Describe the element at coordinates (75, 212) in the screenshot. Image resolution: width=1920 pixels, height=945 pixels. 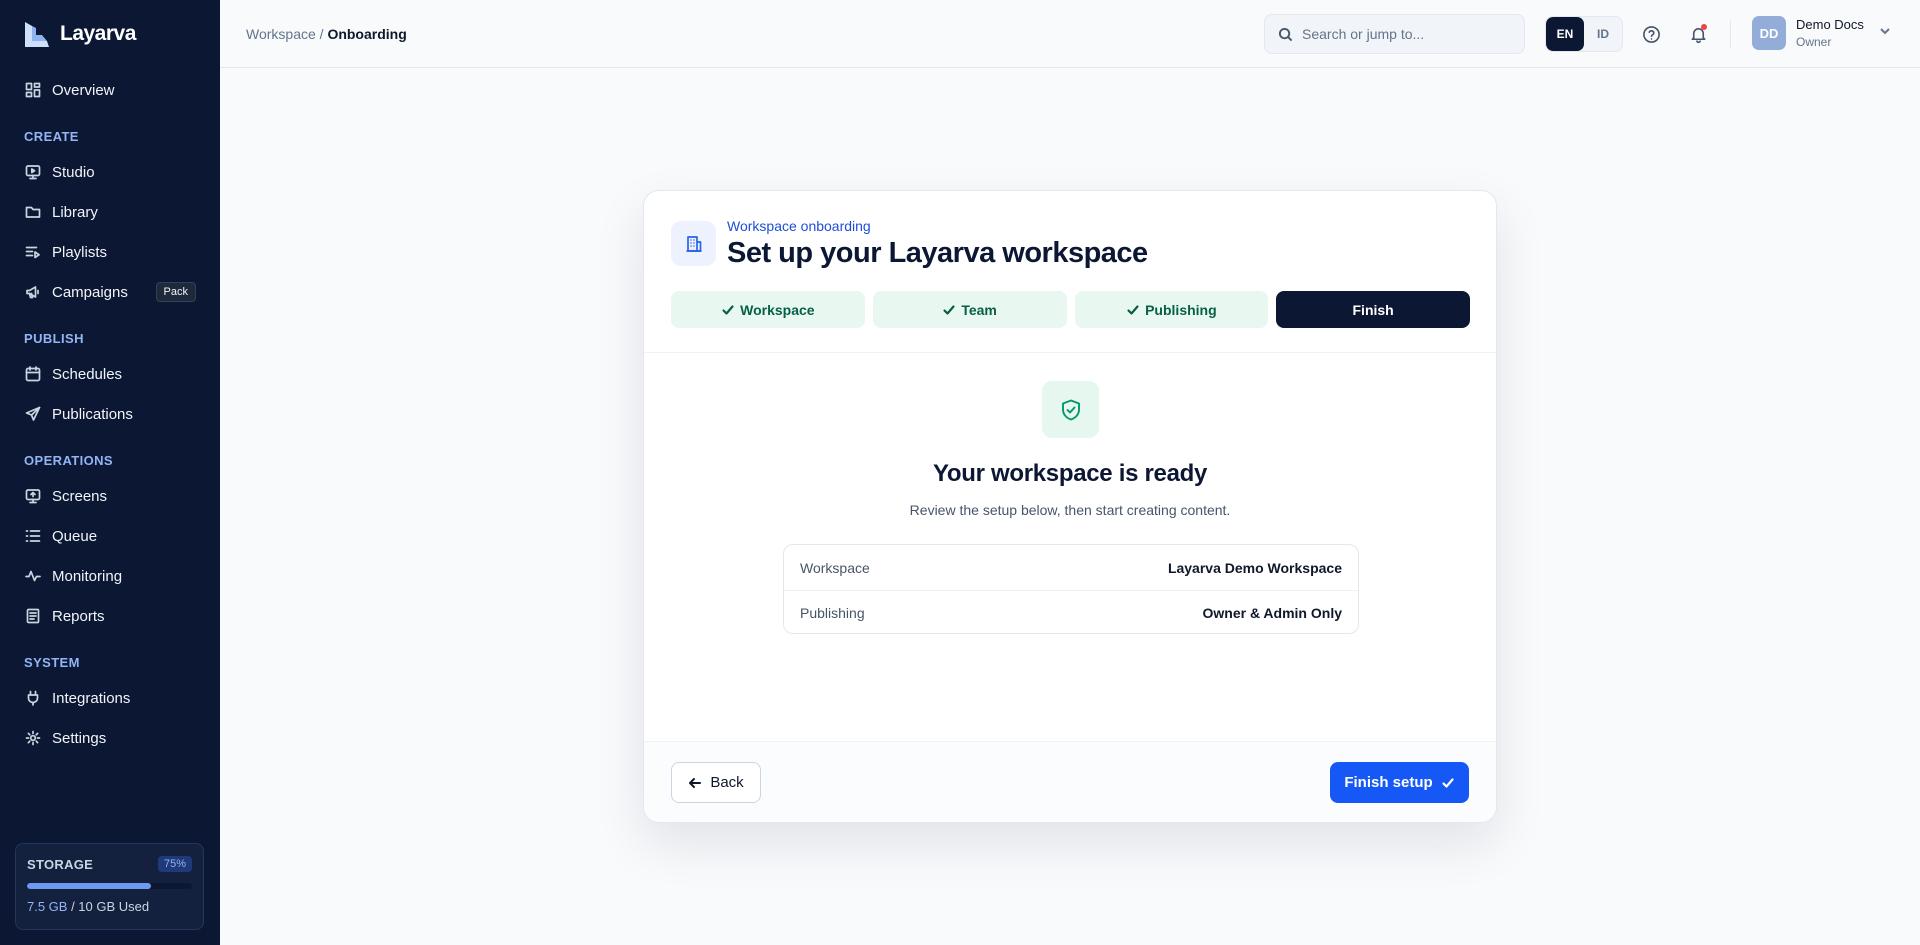
I see `sidebar-item-label: Library` at that location.